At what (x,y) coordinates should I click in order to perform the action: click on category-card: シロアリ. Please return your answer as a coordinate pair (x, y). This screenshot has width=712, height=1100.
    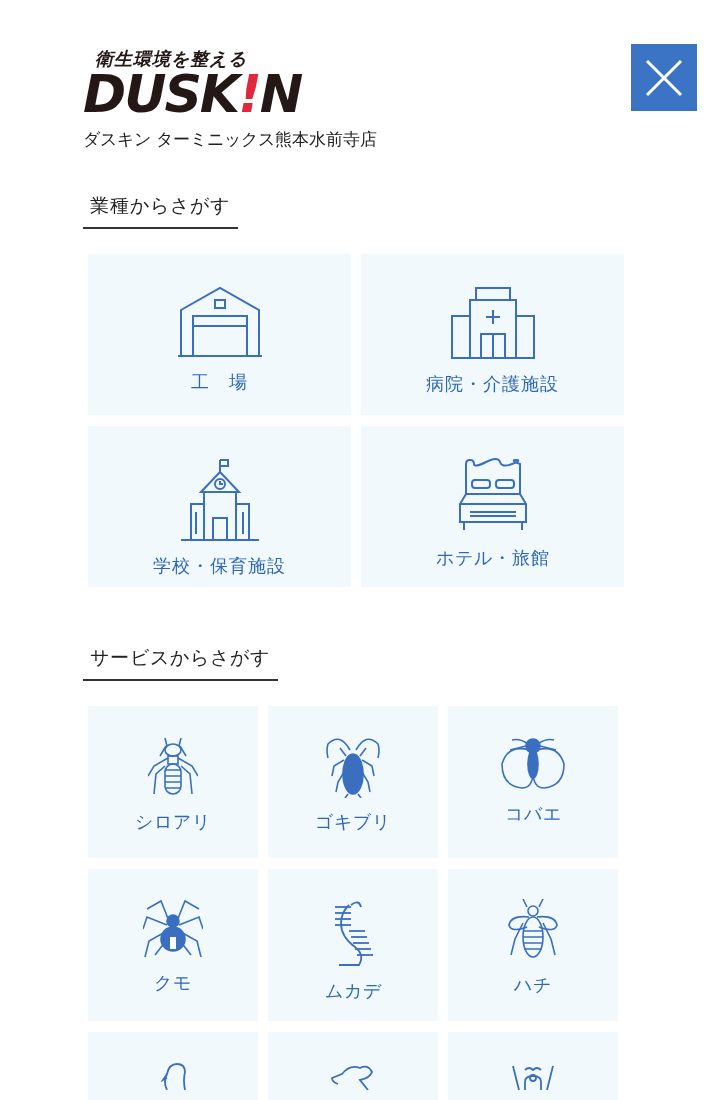
    Looking at the image, I should click on (173, 782).